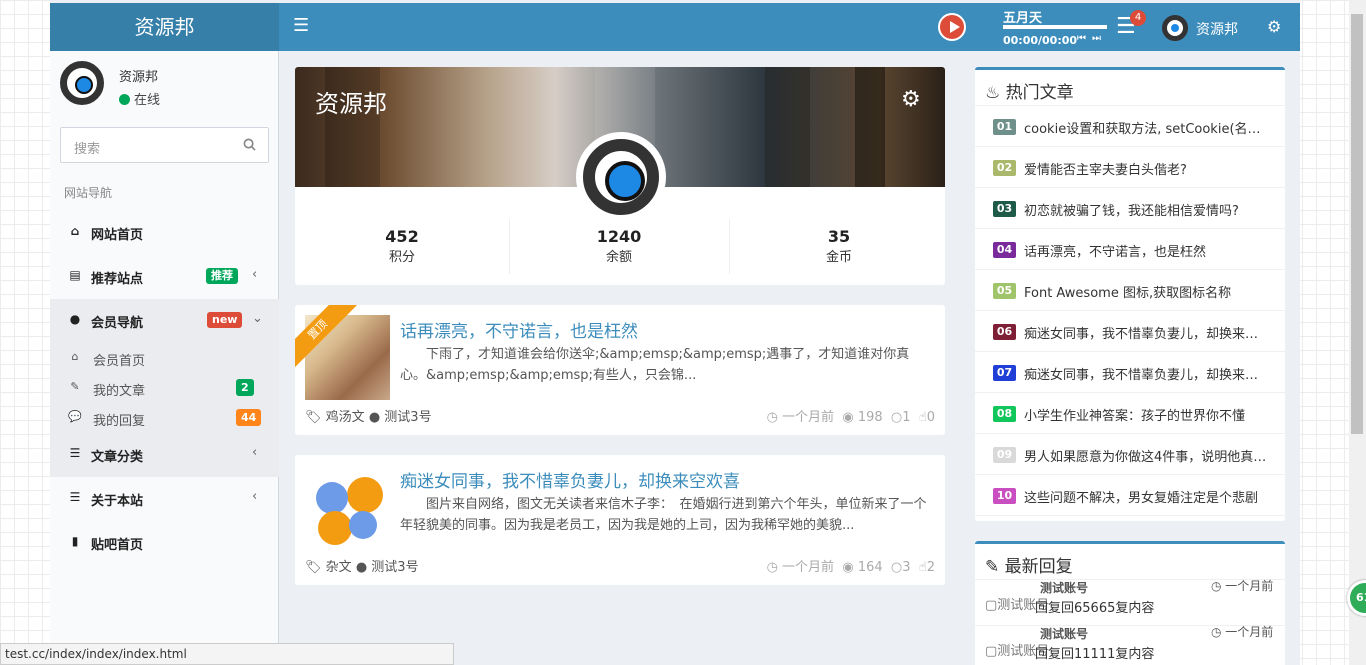 The width and height of the screenshot is (1366, 665). I want to click on rank-badge: 02, so click(1004, 168).